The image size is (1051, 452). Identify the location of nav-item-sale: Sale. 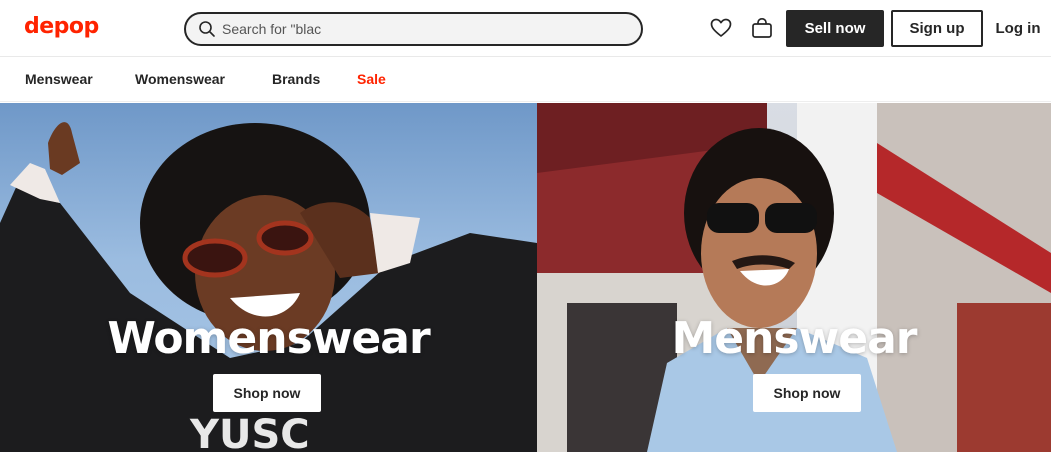
(371, 79).